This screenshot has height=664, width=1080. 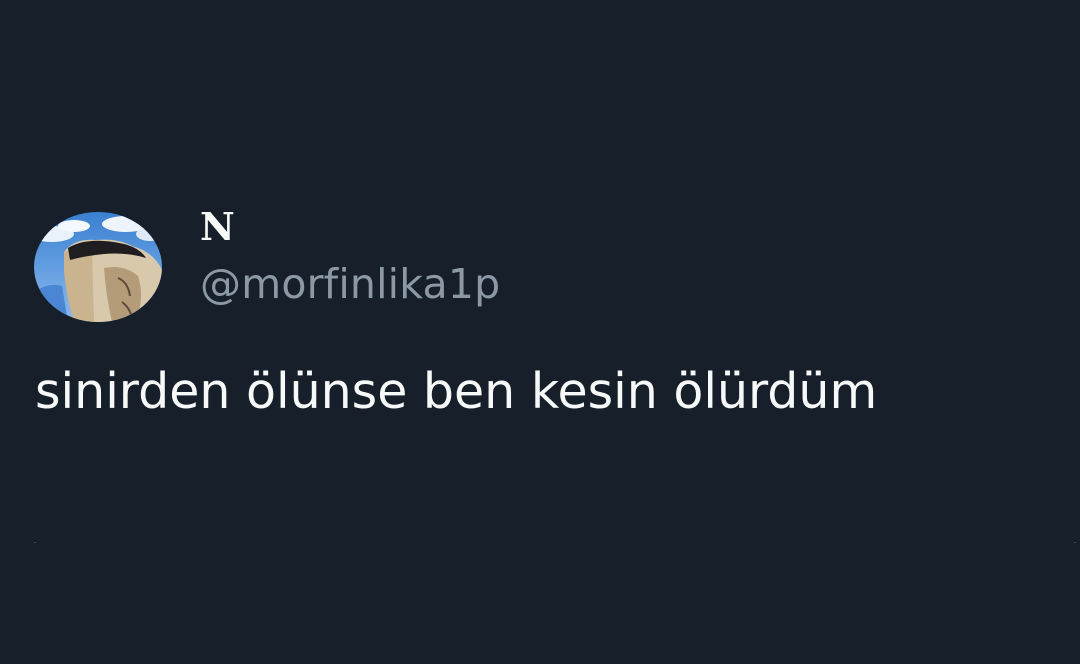 I want to click on user-handle: @morfinlika1p, so click(x=350, y=284).